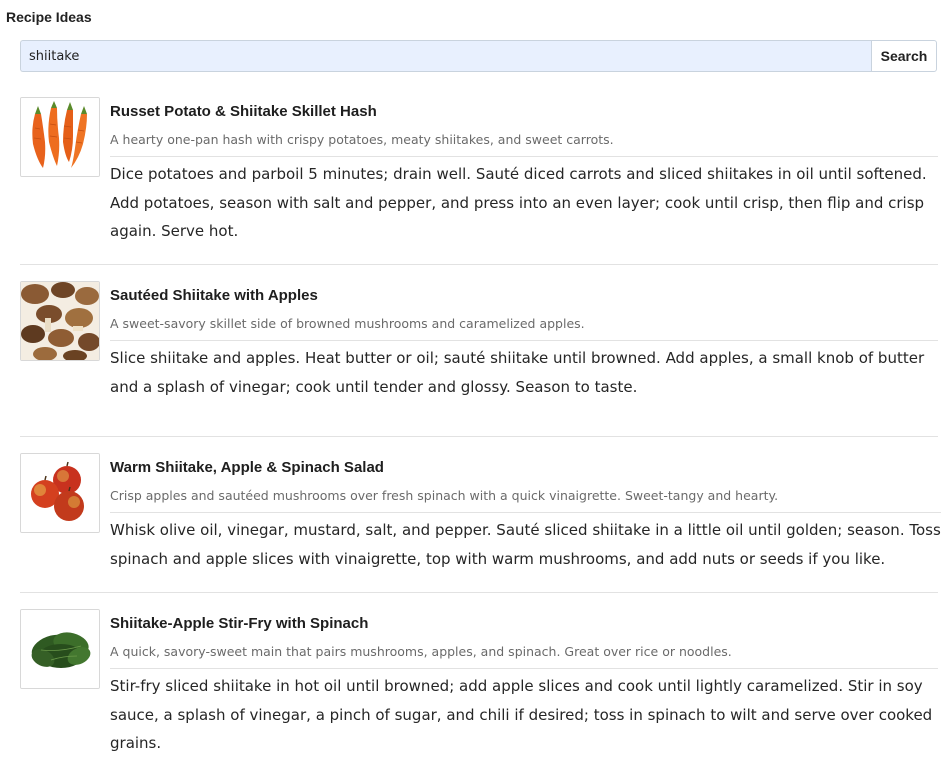 This screenshot has height=760, width=945. I want to click on recipe-steps-line: again. Serve hot., so click(174, 231).